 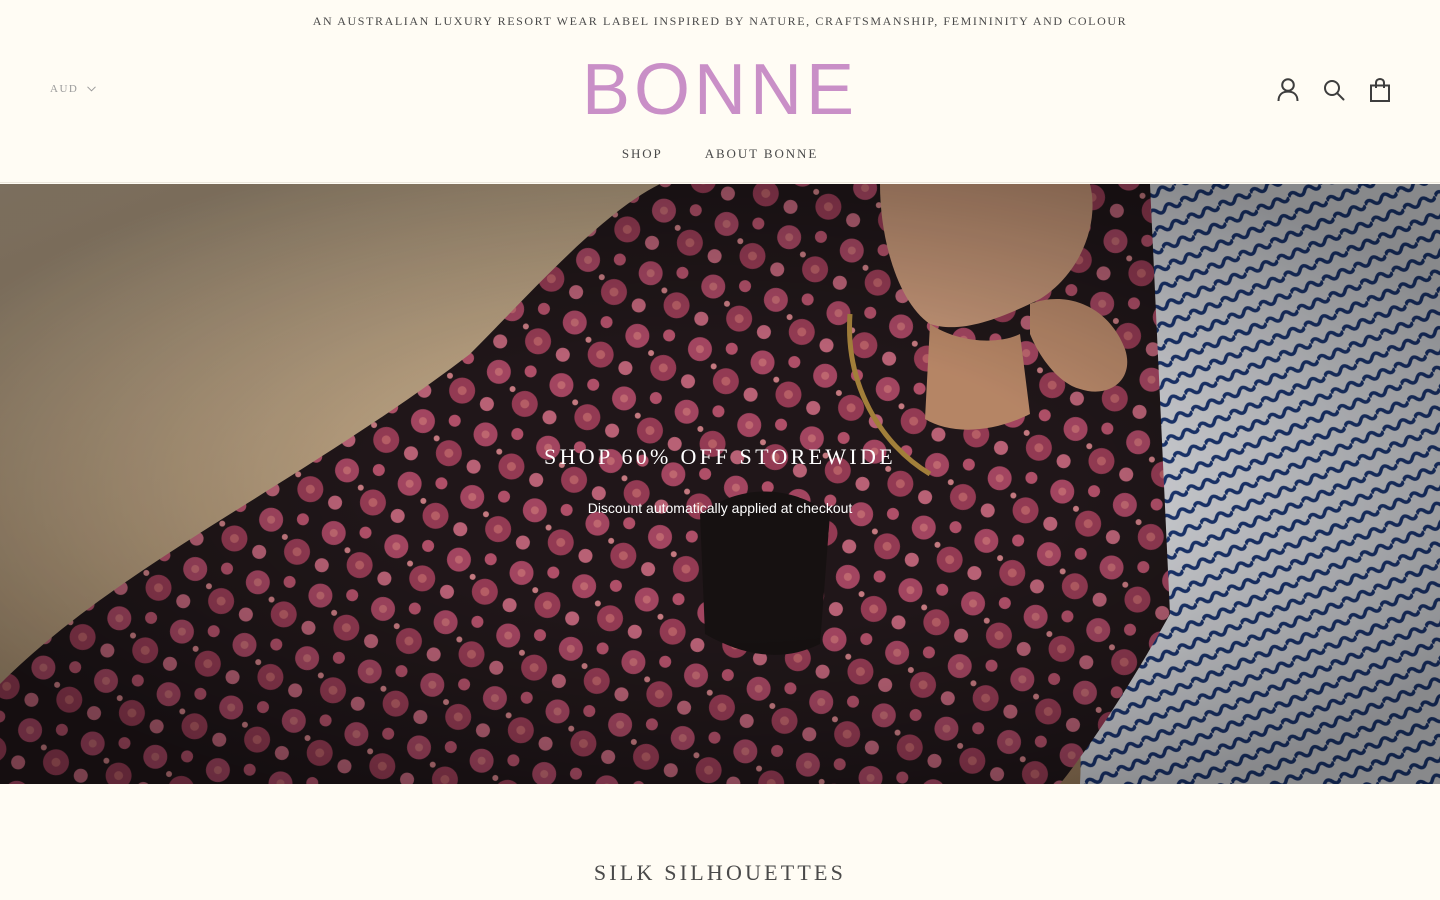 What do you see at coordinates (761, 154) in the screenshot?
I see `nav-about-bonne: ABOUT BONNE` at bounding box center [761, 154].